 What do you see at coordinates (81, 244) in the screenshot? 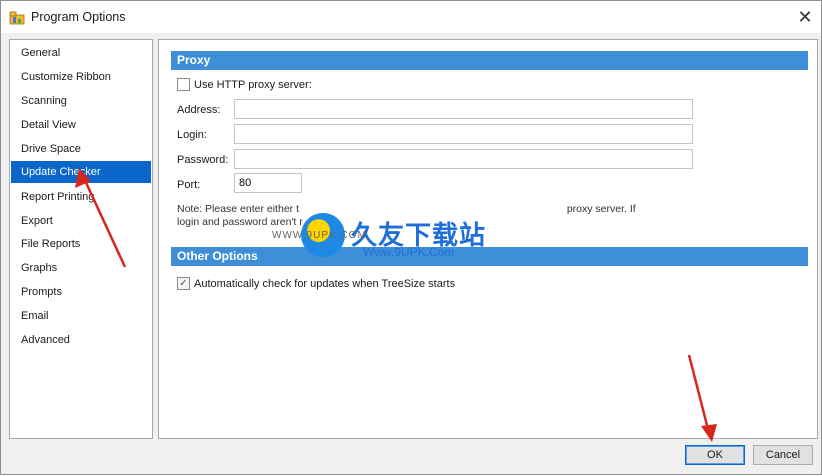
I see `sidebar-item-file-reports: File Reports` at bounding box center [81, 244].